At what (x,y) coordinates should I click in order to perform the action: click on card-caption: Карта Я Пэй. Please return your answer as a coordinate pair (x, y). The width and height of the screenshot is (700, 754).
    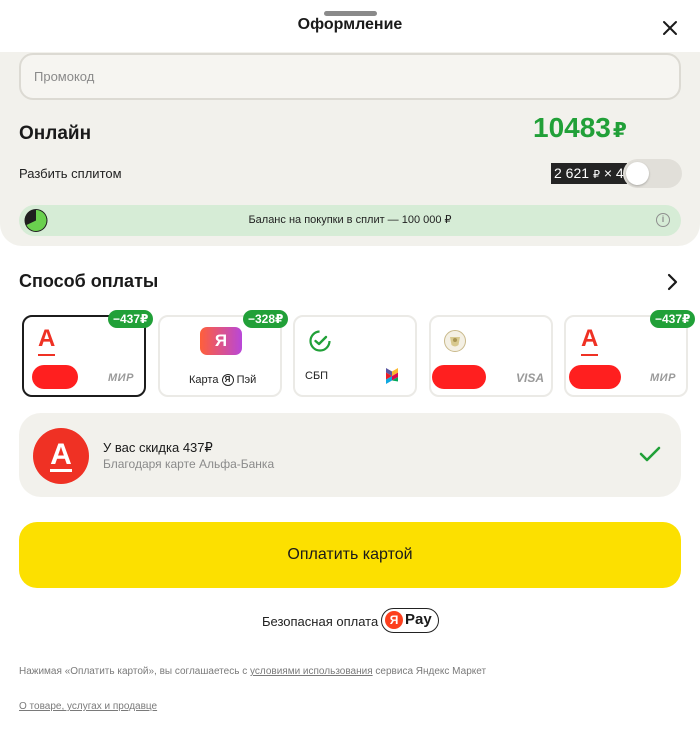
    Looking at the image, I should click on (223, 380).